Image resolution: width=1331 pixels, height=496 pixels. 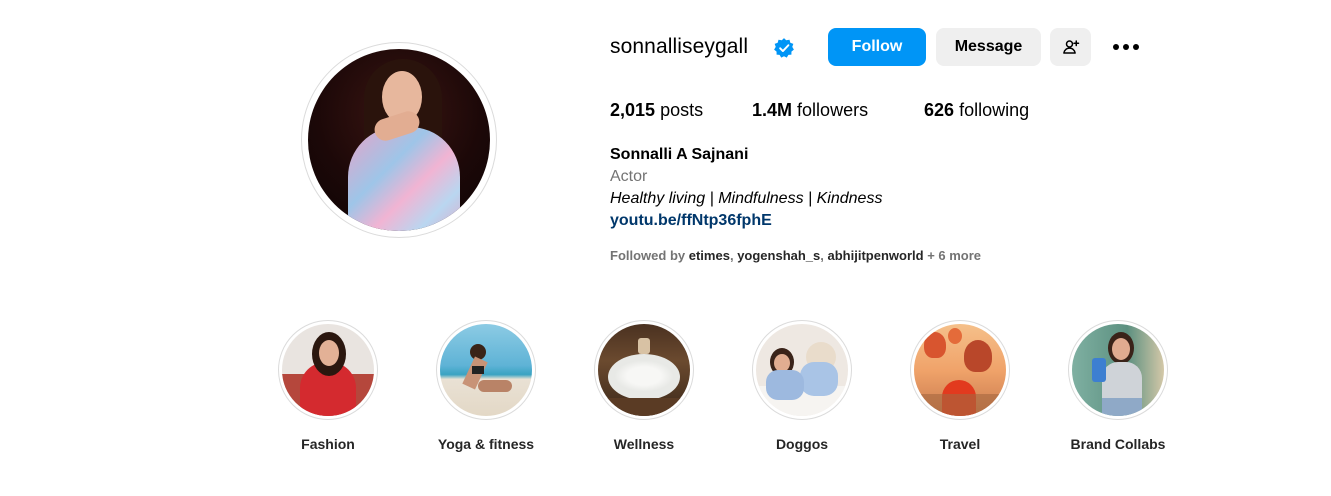 I want to click on more-options-icon, so click(x=1126, y=47).